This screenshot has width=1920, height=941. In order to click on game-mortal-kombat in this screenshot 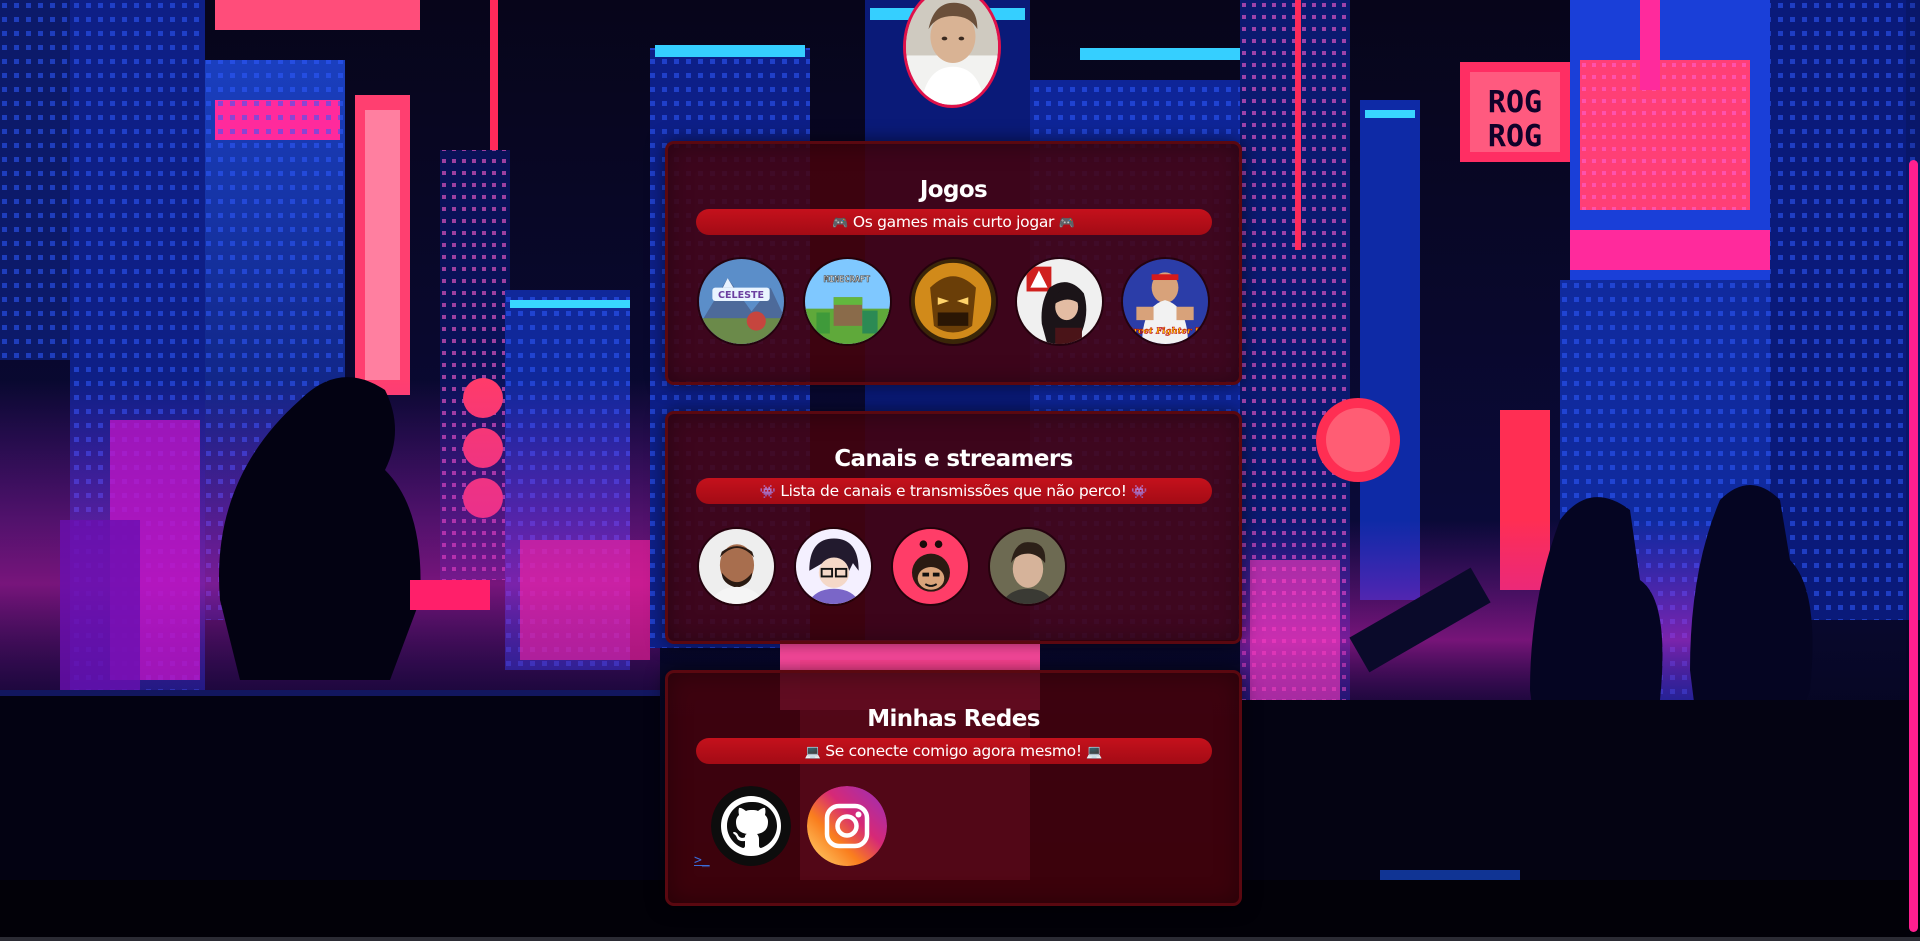, I will do `click(953, 301)`.